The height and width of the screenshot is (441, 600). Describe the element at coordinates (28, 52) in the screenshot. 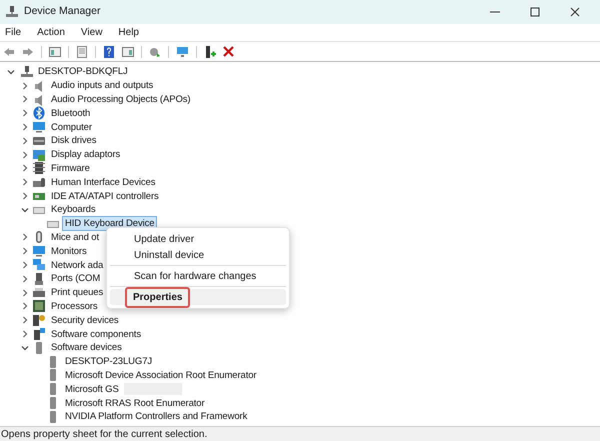

I see `forward-arrow-icon` at that location.